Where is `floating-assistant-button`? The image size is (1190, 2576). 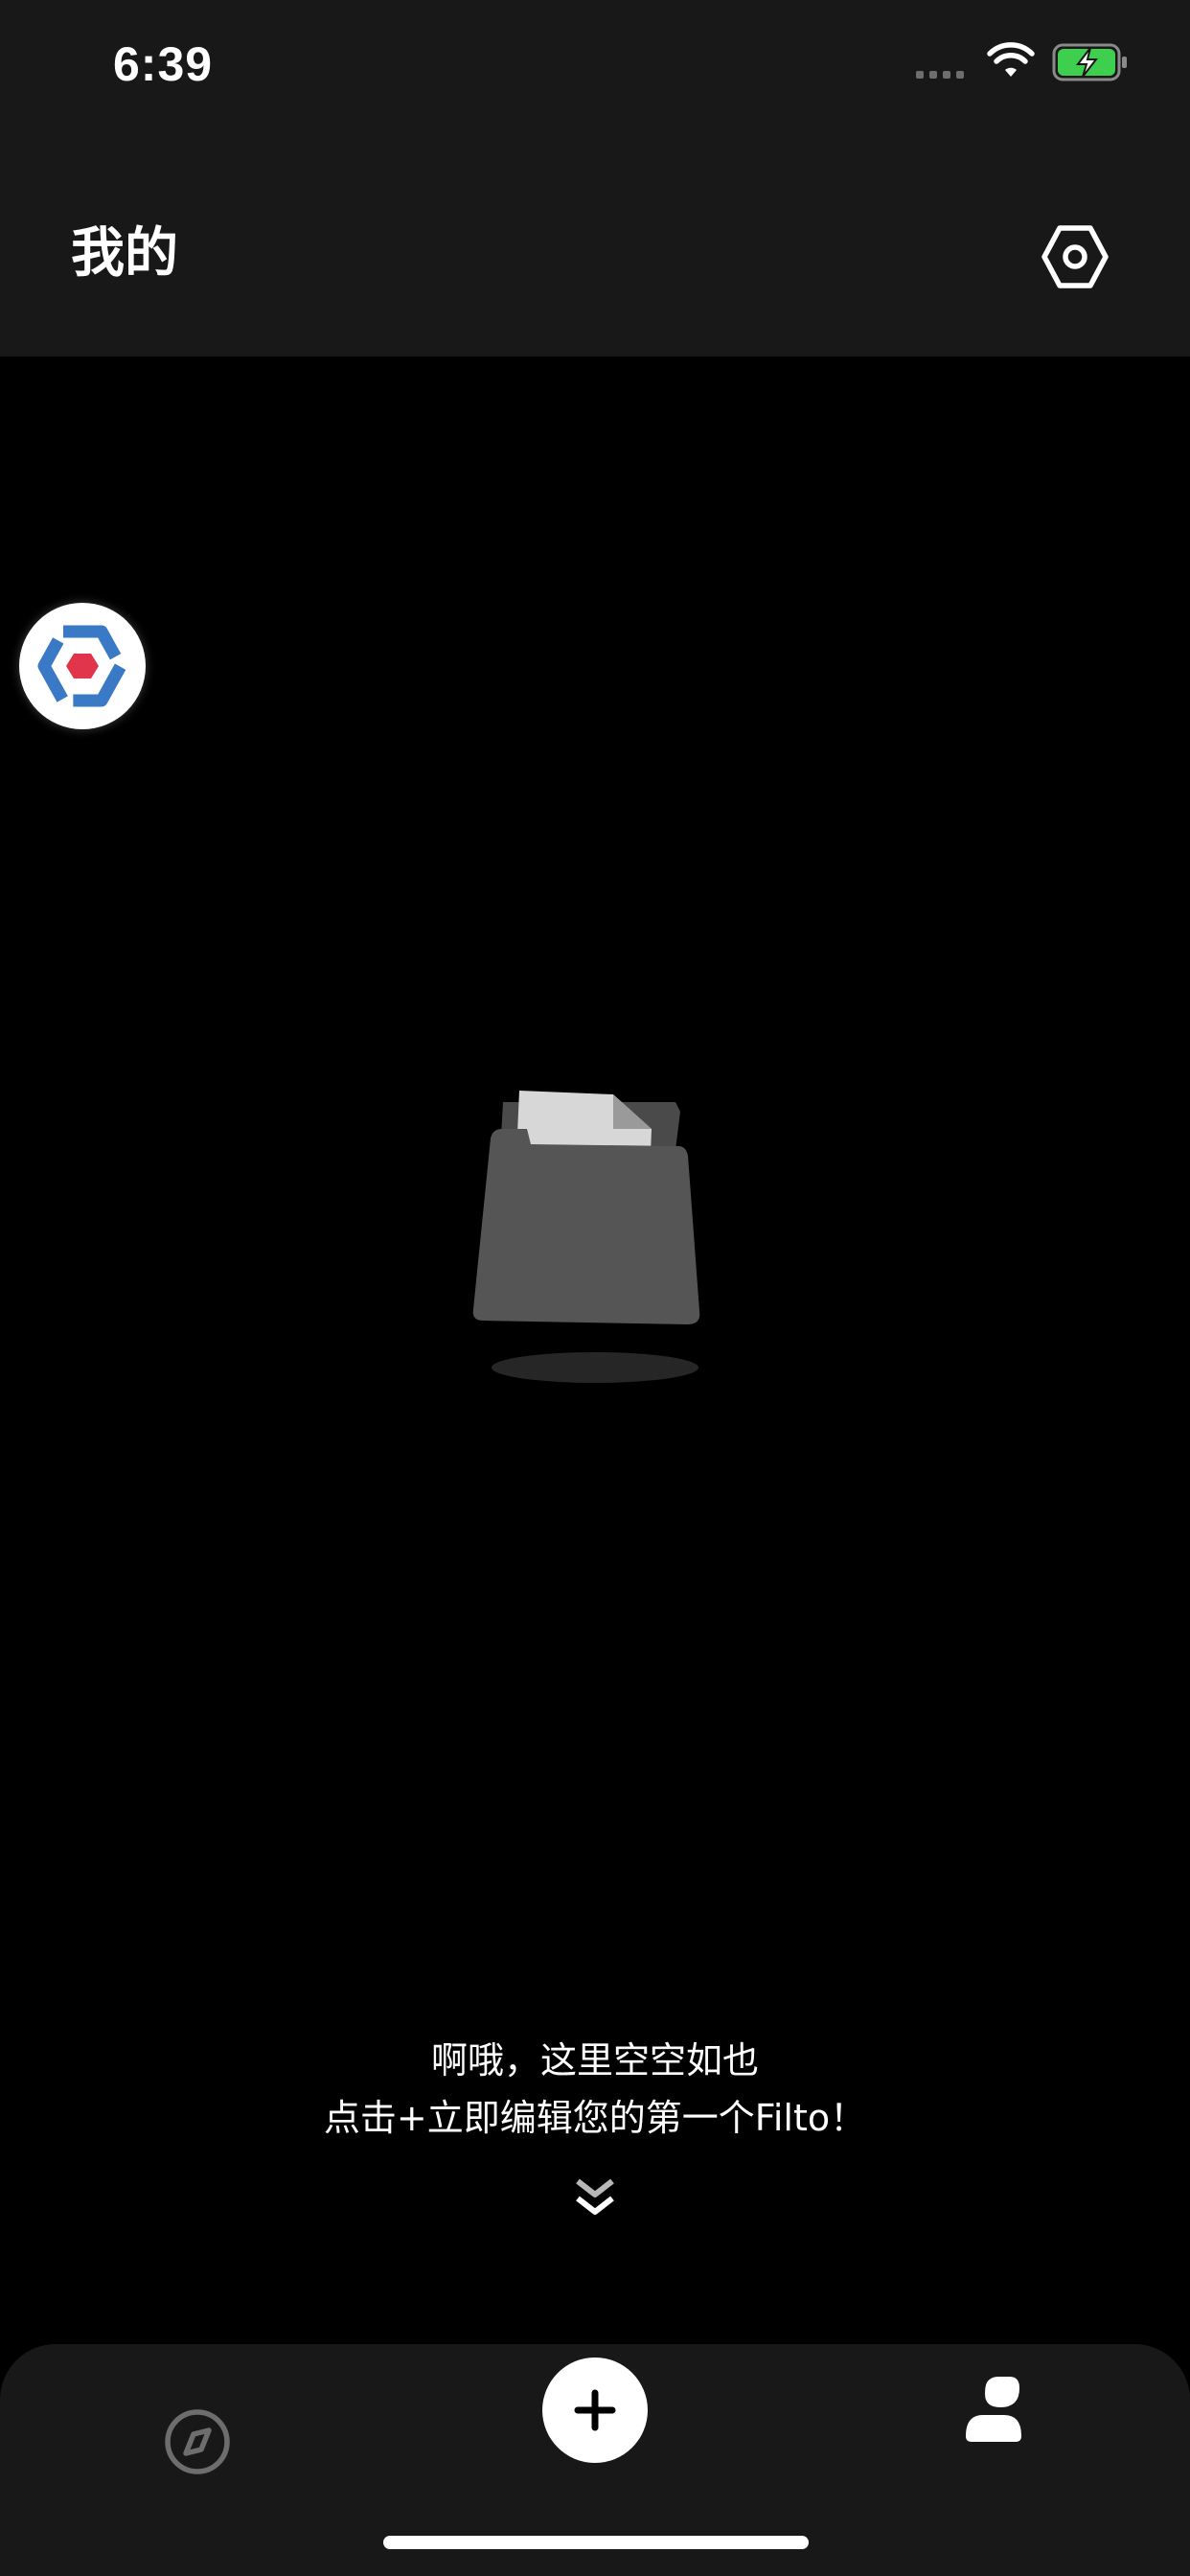
floating-assistant-button is located at coordinates (83, 666).